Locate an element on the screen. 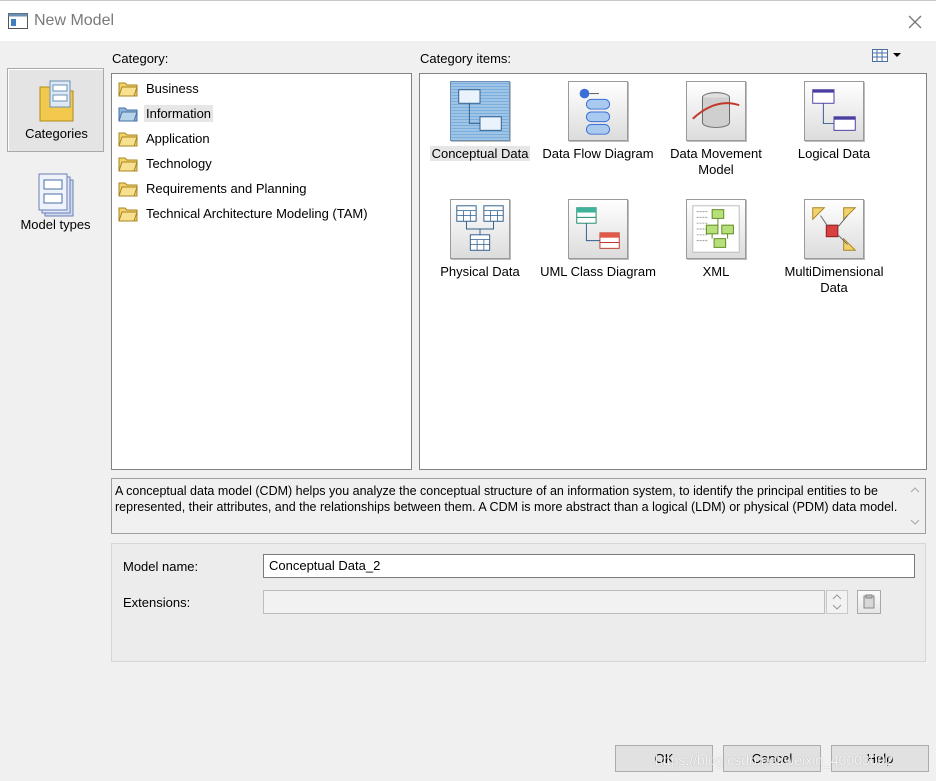 The height and width of the screenshot is (781, 936). item-uml-class-diagram: UML Class Diagram is located at coordinates (598, 249).